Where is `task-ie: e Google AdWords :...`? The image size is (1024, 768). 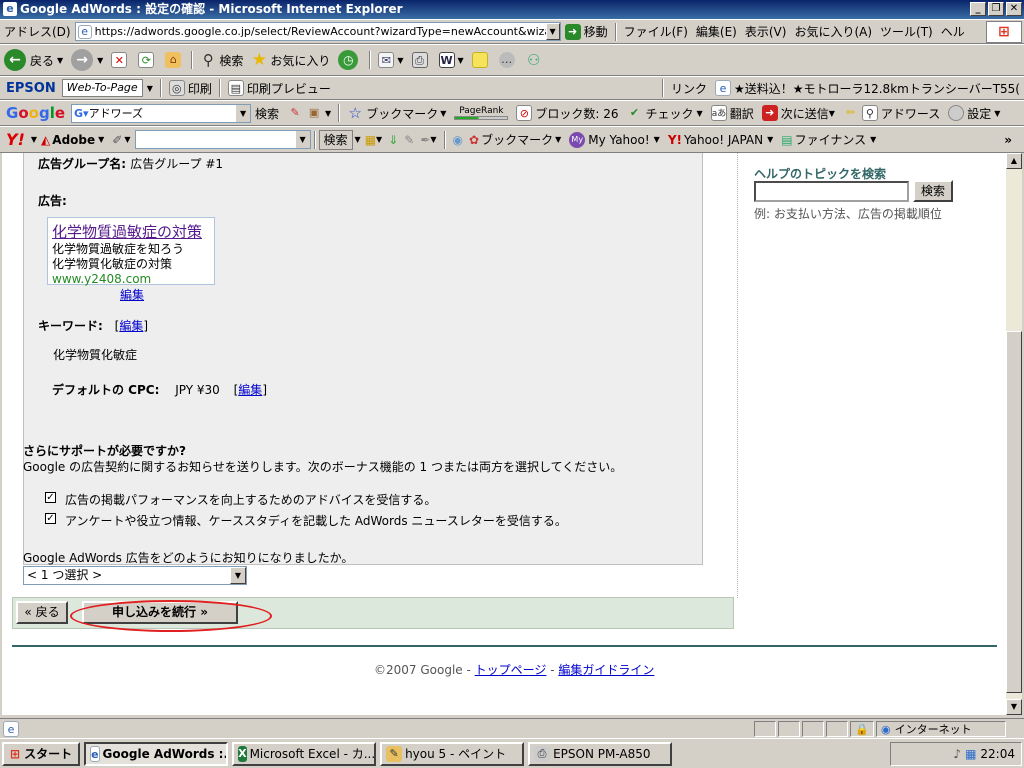
task-ie: e Google AdWords :... is located at coordinates (156, 753).